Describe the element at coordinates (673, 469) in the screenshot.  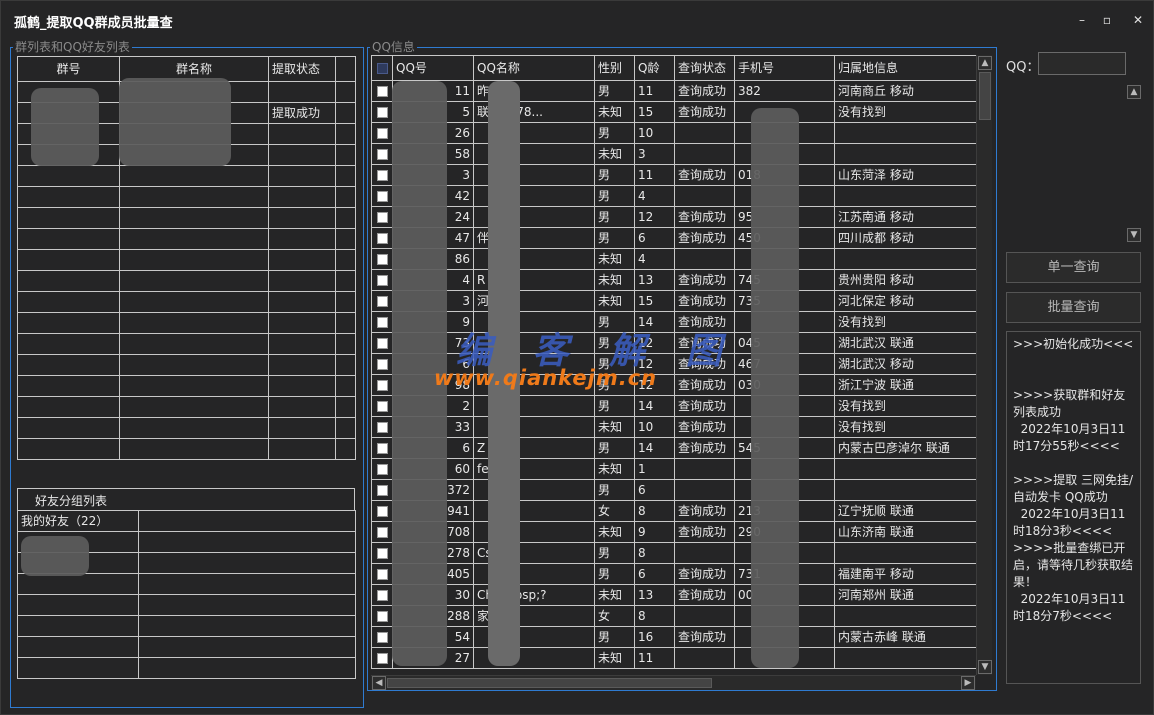
I see `table-row: 60 fe 未知 1` at that location.